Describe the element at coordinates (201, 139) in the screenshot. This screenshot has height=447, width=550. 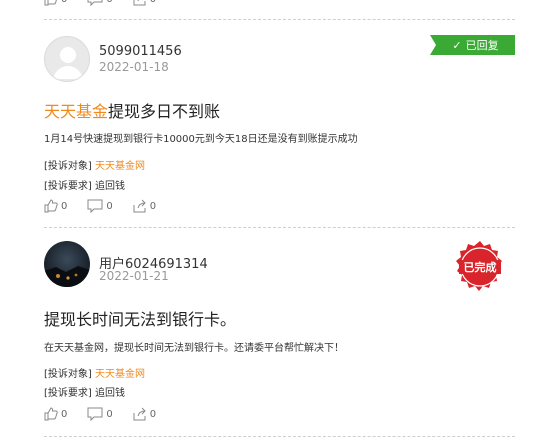
I see `post-description: 1月14号快速提现到银行卡10000元到今天18日还是没有到账提示成功` at that location.